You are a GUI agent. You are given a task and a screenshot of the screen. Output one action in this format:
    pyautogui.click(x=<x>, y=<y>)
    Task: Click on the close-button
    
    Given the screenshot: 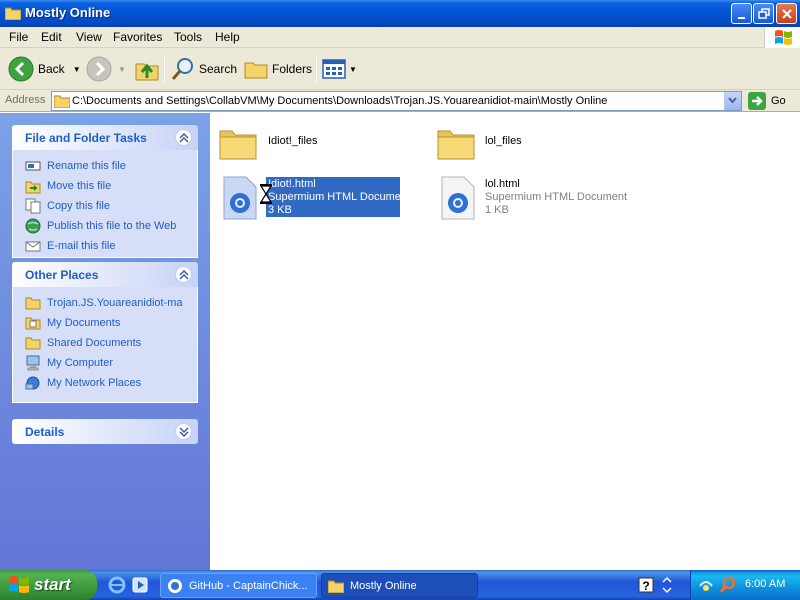 What is the action you would take?
    pyautogui.click(x=786, y=13)
    